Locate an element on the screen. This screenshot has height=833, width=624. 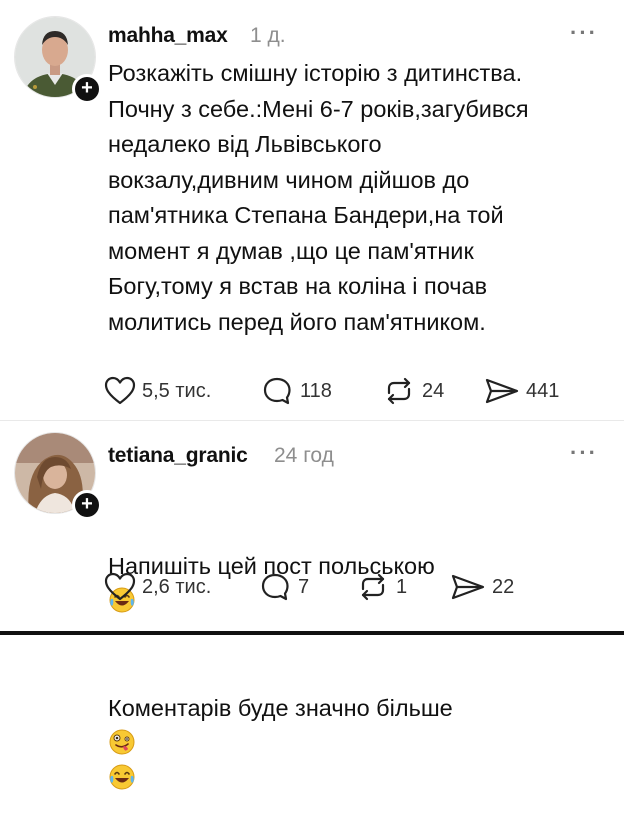
share-count: 441 is located at coordinates (543, 390).